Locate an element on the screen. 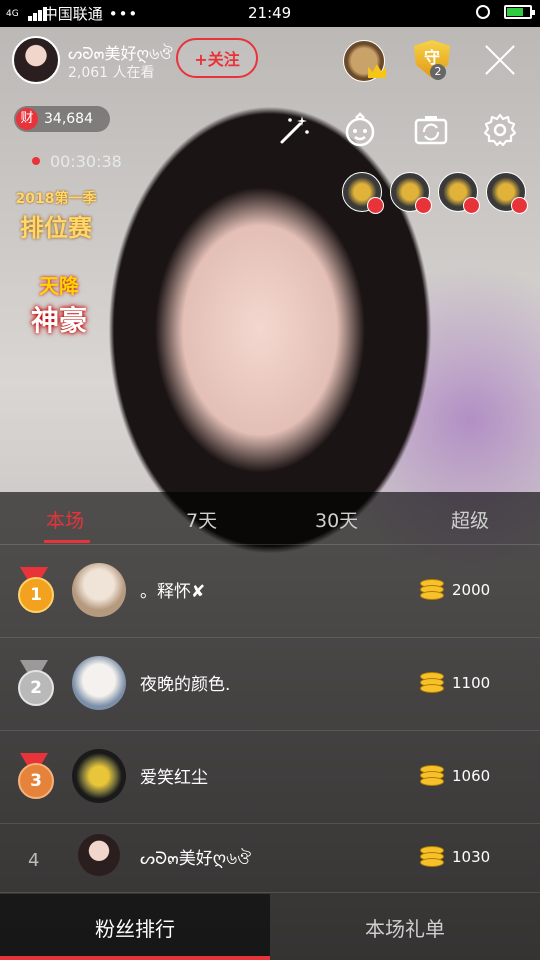 This screenshot has height=960, width=540. season-label: 2018第一季 is located at coordinates (56, 199).